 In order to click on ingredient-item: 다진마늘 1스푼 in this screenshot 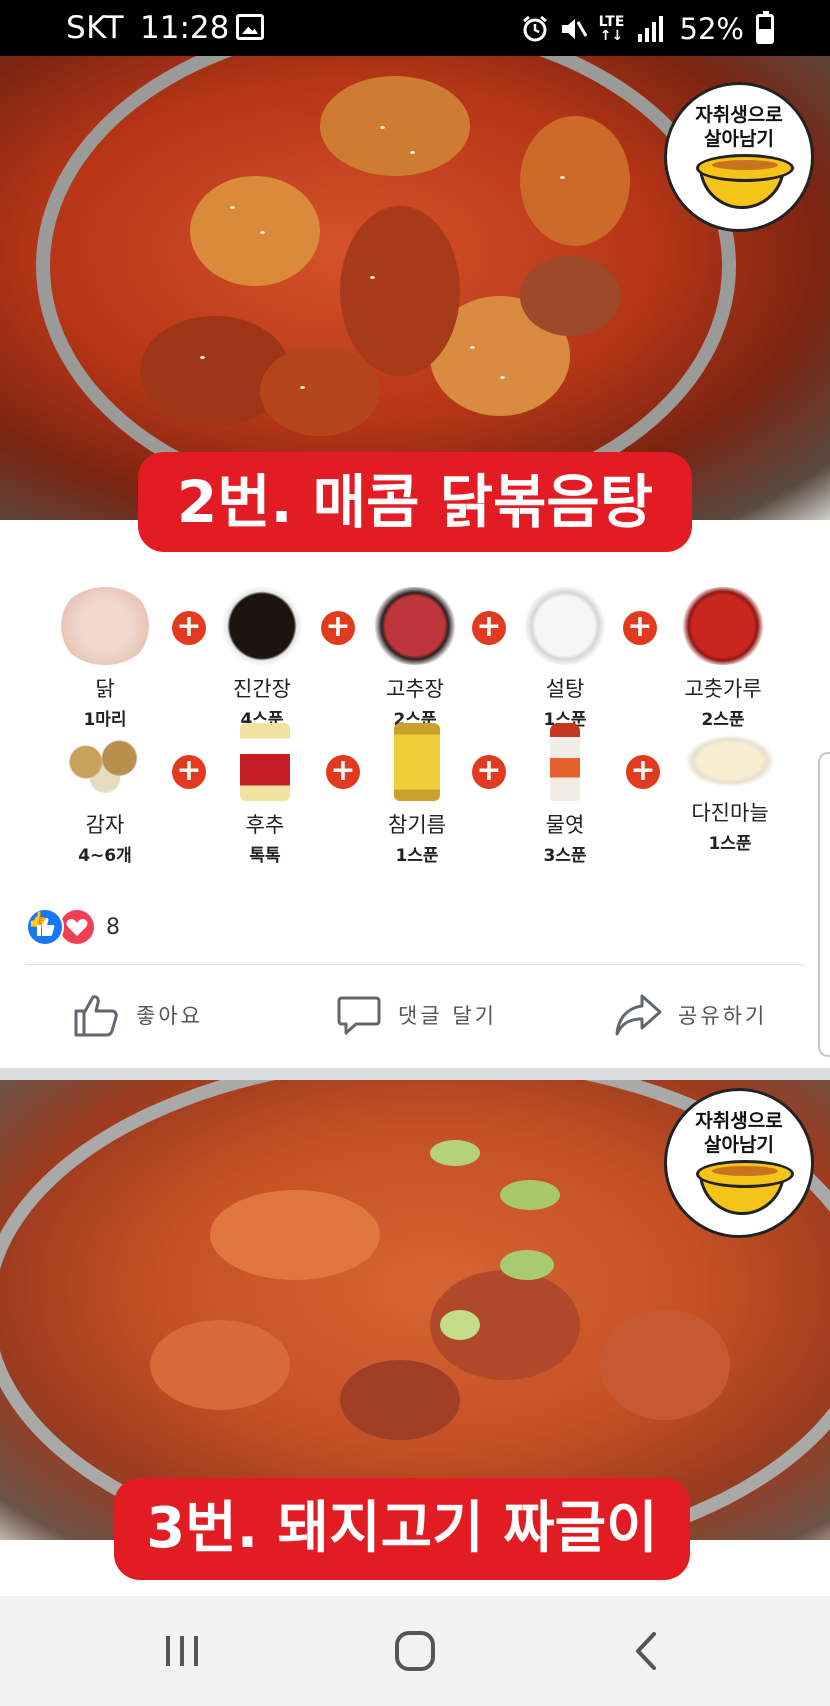, I will do `click(730, 788)`.